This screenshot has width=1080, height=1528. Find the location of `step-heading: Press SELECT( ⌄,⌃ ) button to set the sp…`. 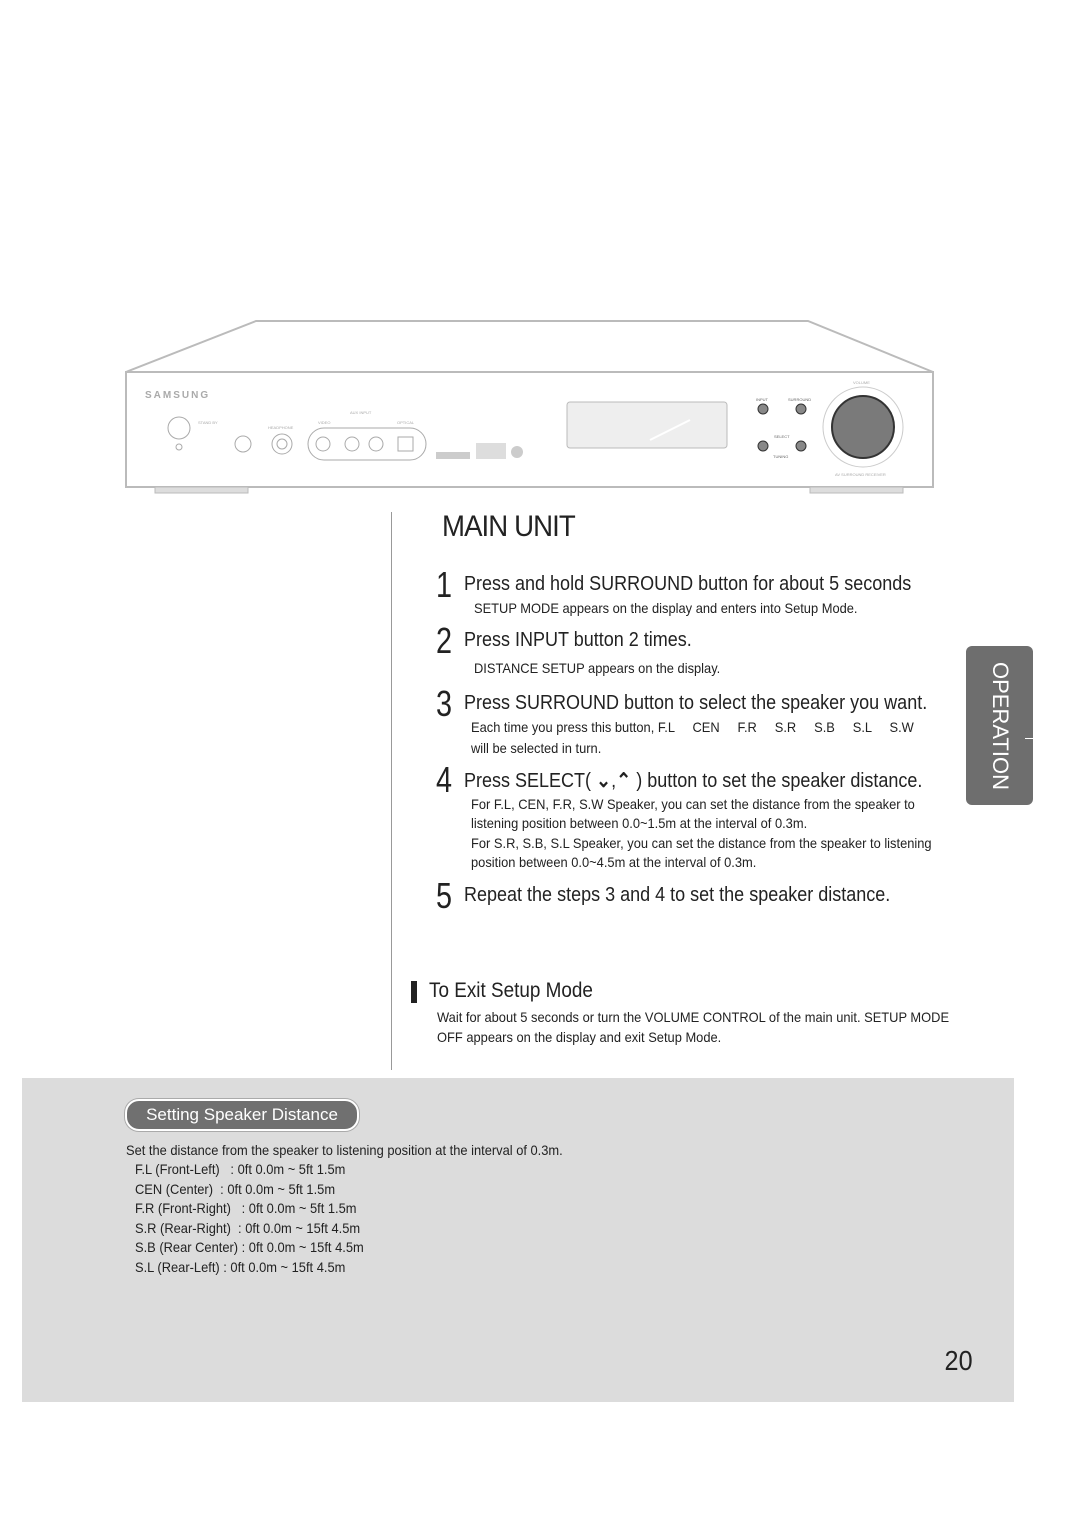

step-heading: Press SELECT( ⌄,⌃ ) button to set the sp… is located at coordinates (693, 781).